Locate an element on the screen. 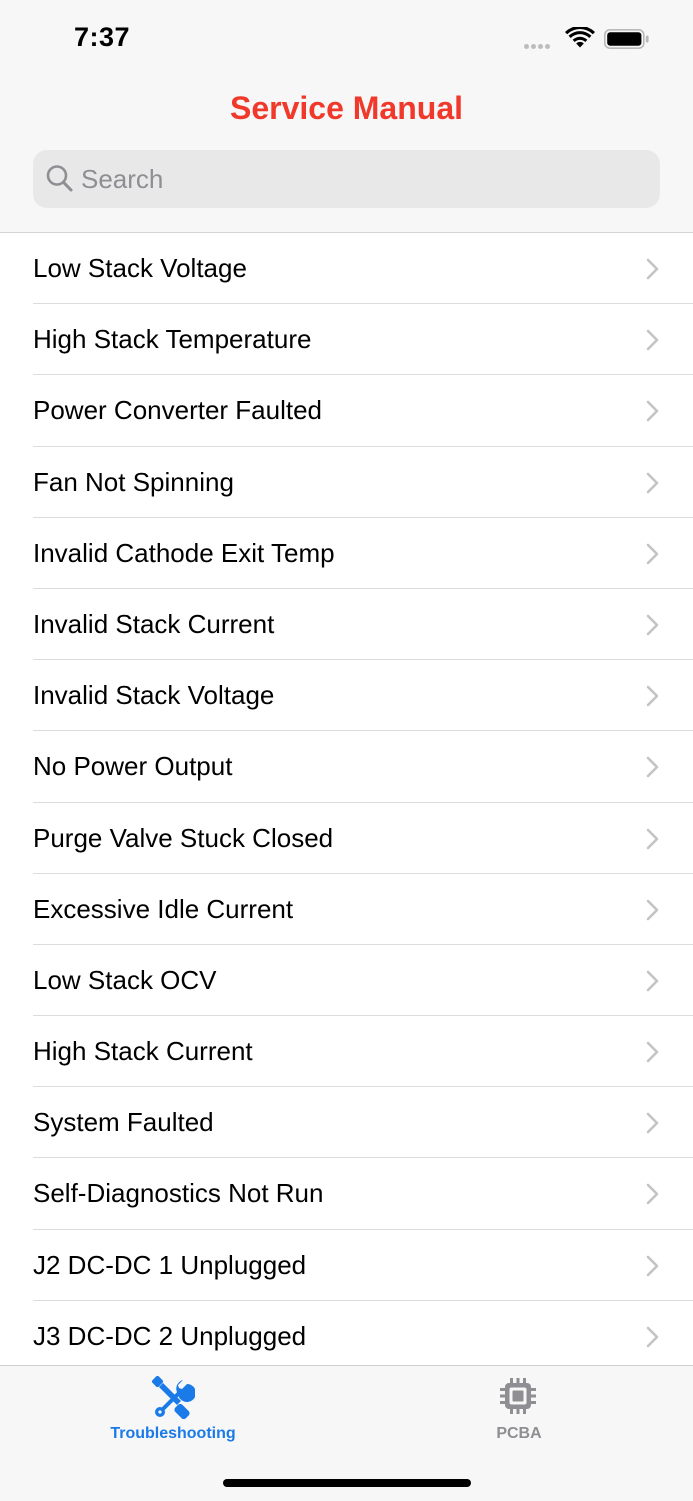  list-item: Invalid Stack Voltage is located at coordinates (346, 696).